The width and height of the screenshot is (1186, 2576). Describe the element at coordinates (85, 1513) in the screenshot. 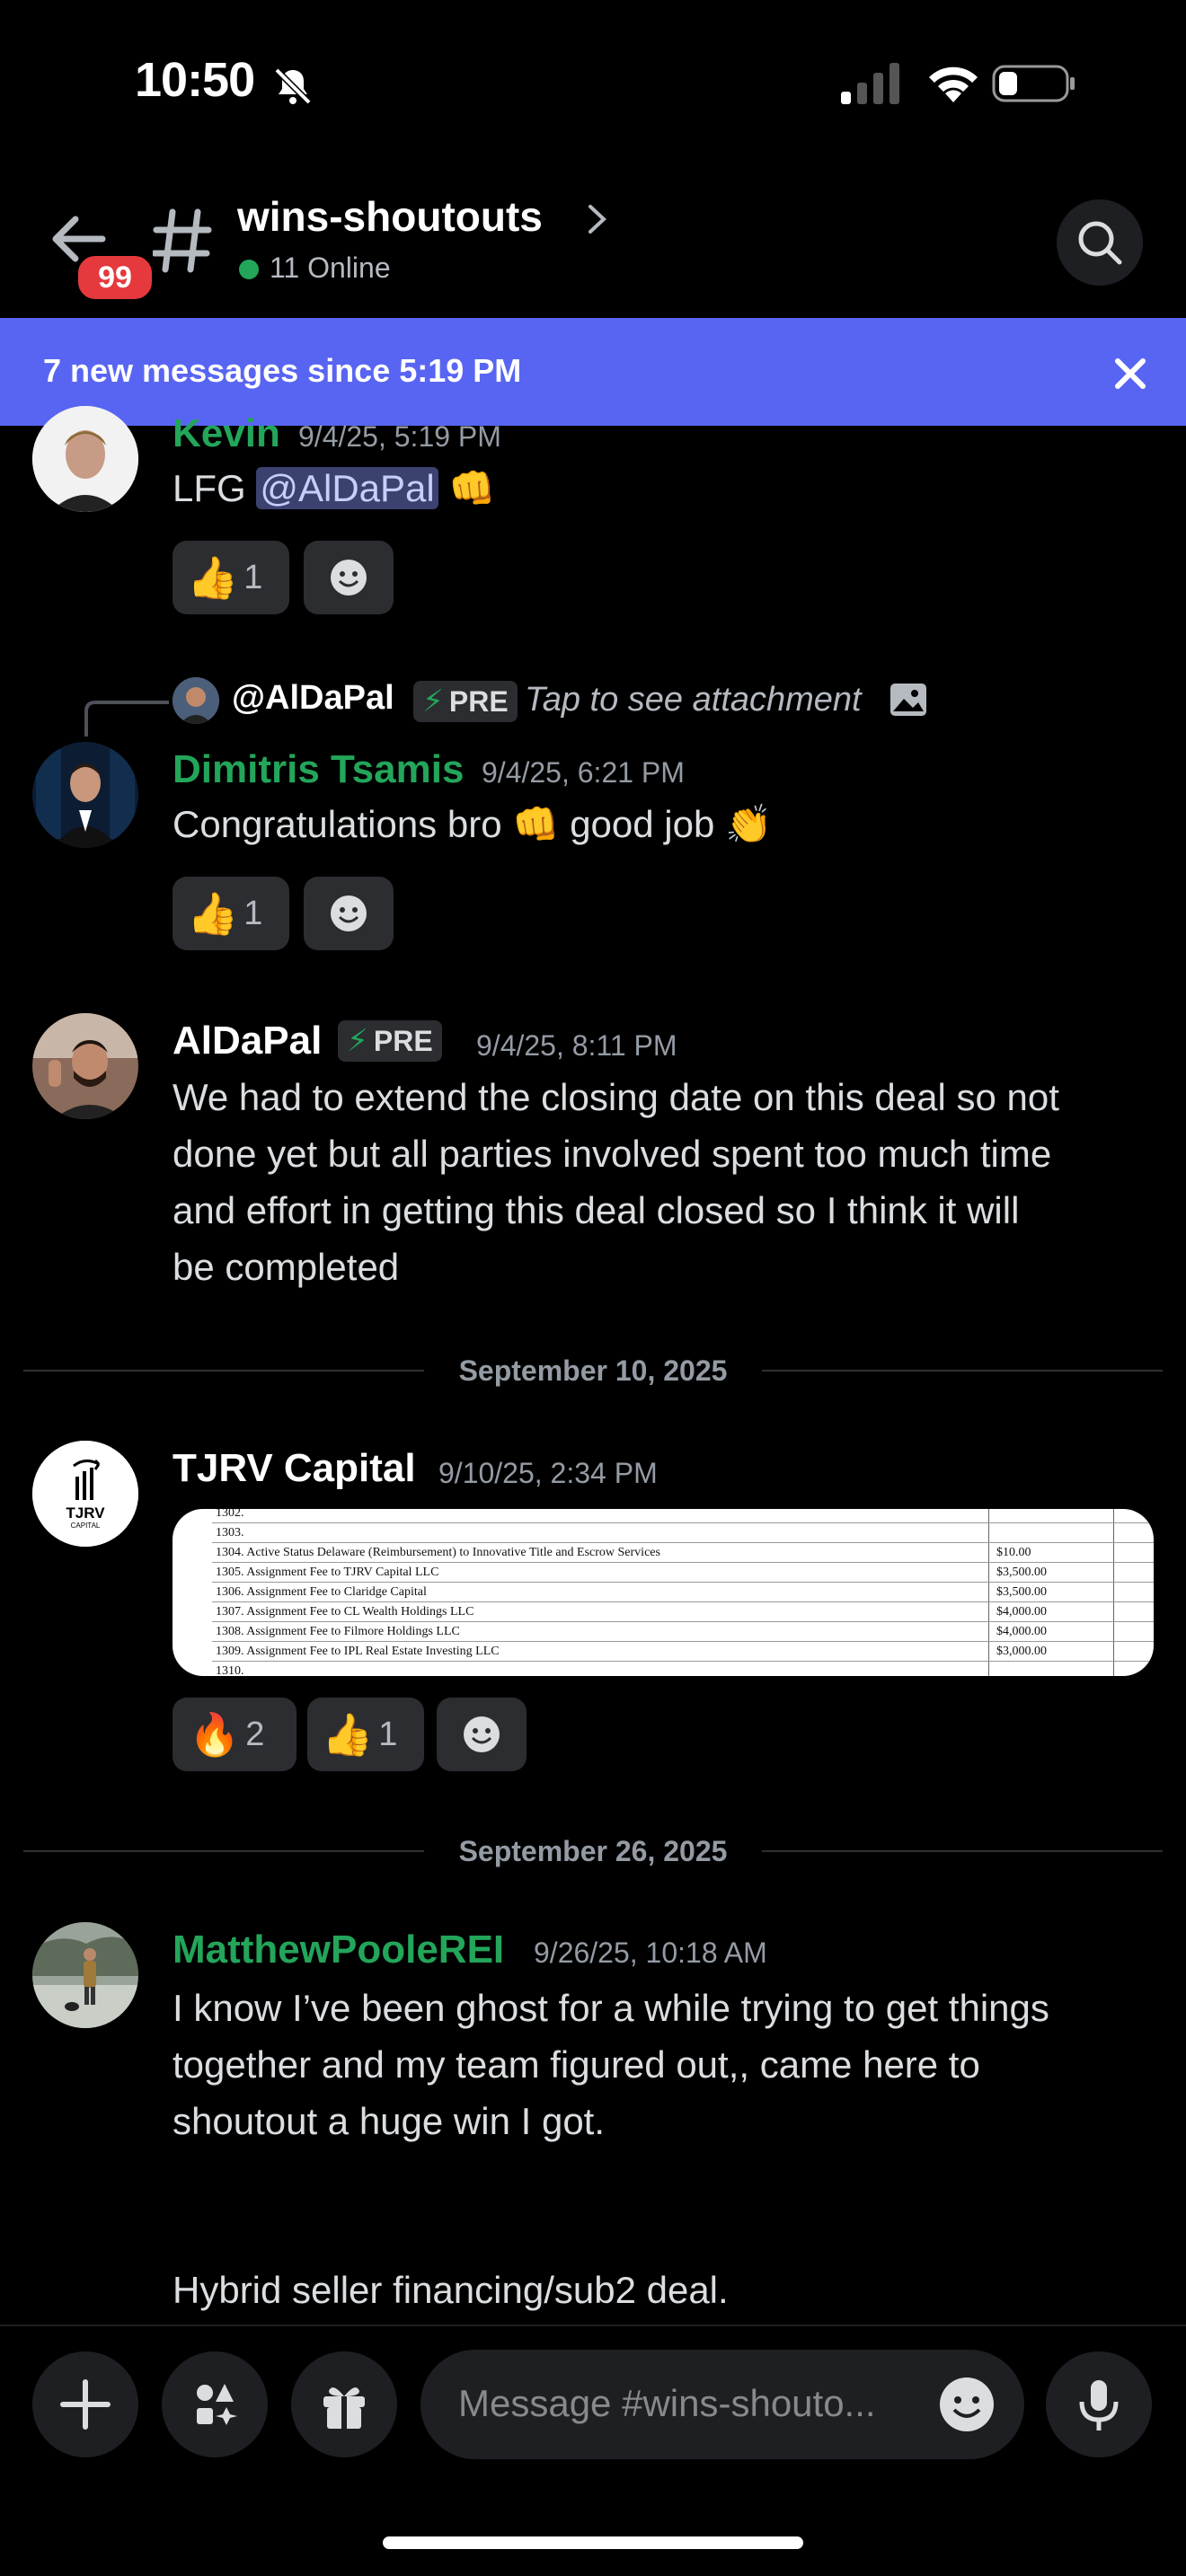

I see `tjrv-logo-text: TJRV` at that location.